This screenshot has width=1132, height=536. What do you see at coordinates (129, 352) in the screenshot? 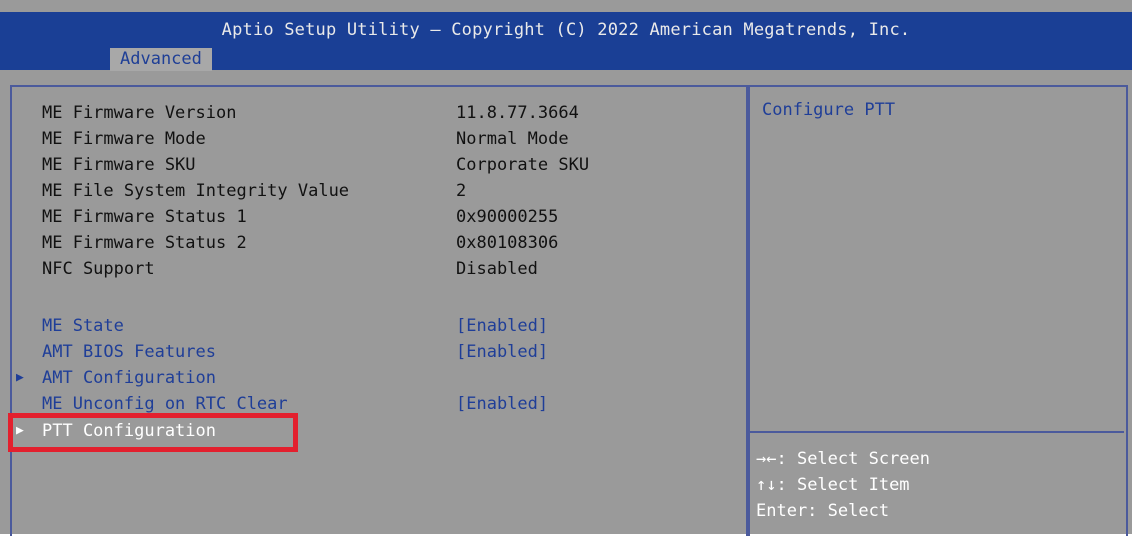
I see `option-label: AMT BIOS Features` at bounding box center [129, 352].